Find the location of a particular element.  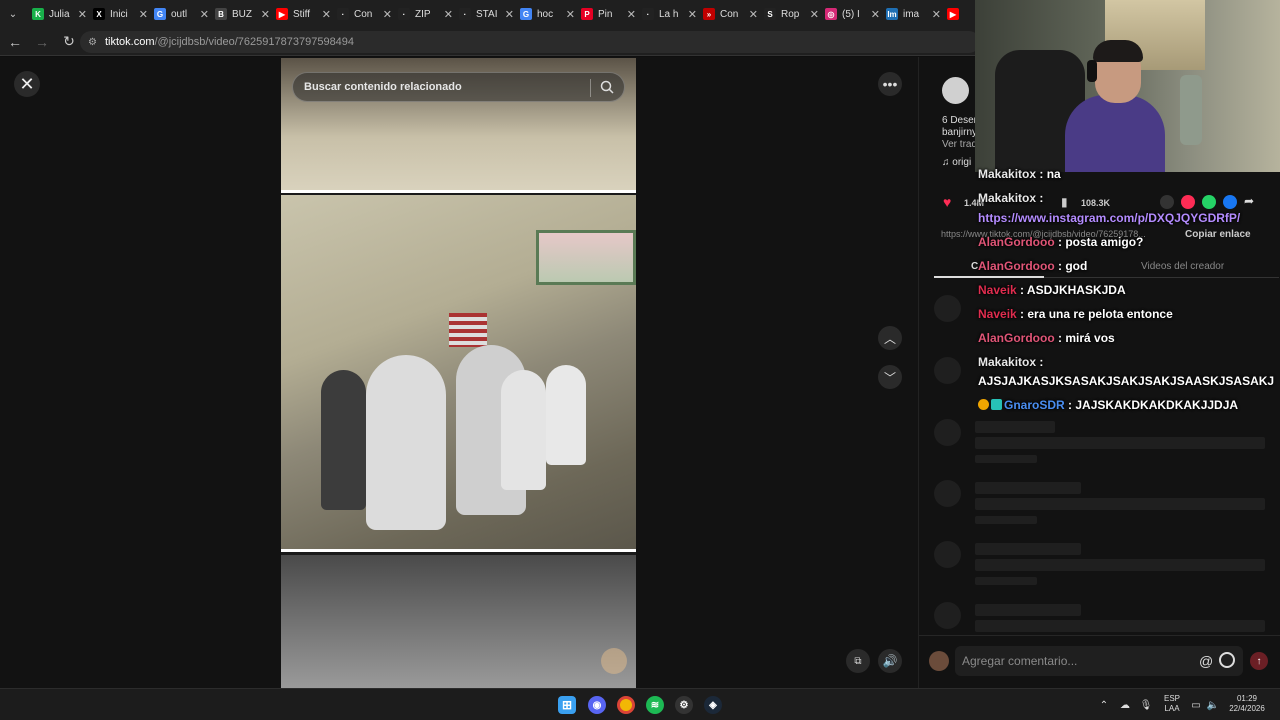

discord-app-icon: ◉ is located at coordinates (597, 705).